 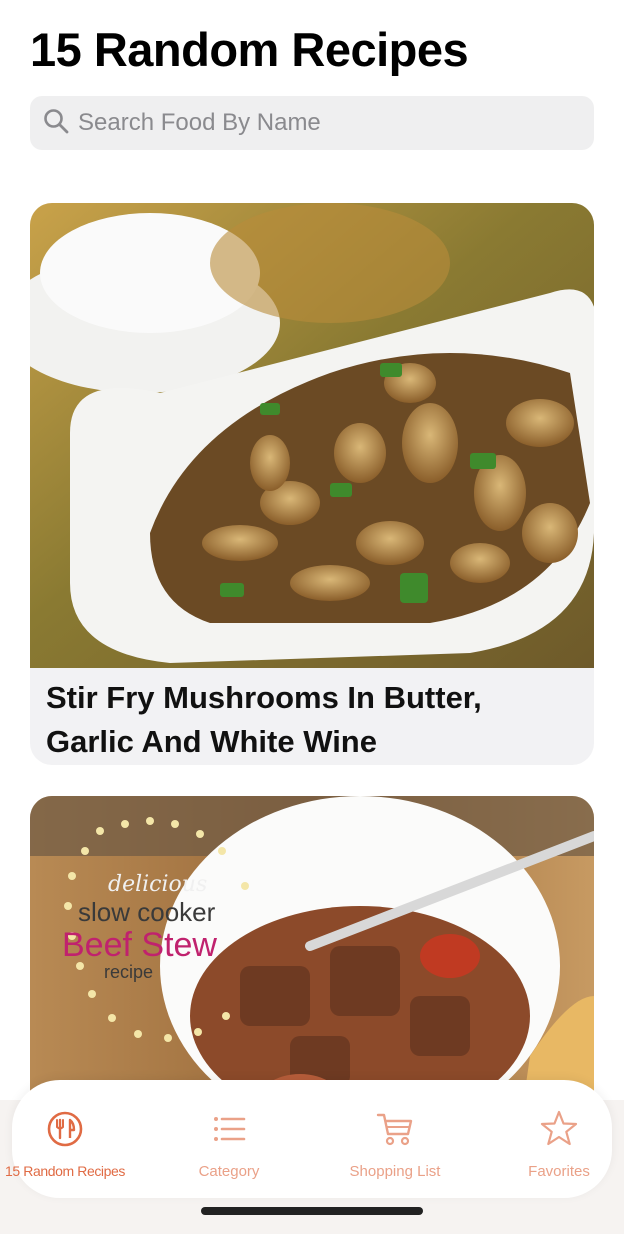 I want to click on search-bar, so click(x=312, y=123).